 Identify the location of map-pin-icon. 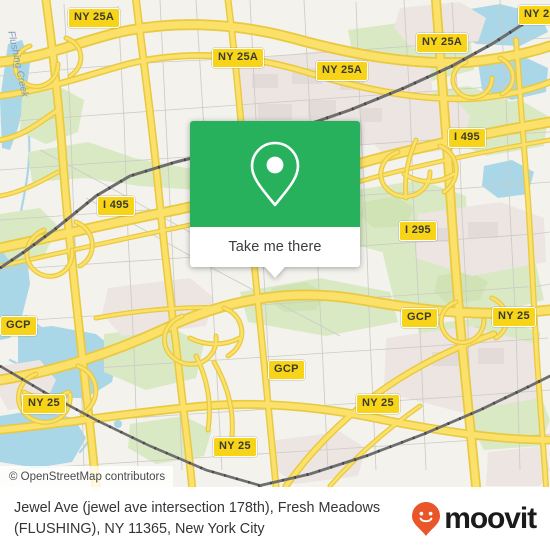
(275, 174).